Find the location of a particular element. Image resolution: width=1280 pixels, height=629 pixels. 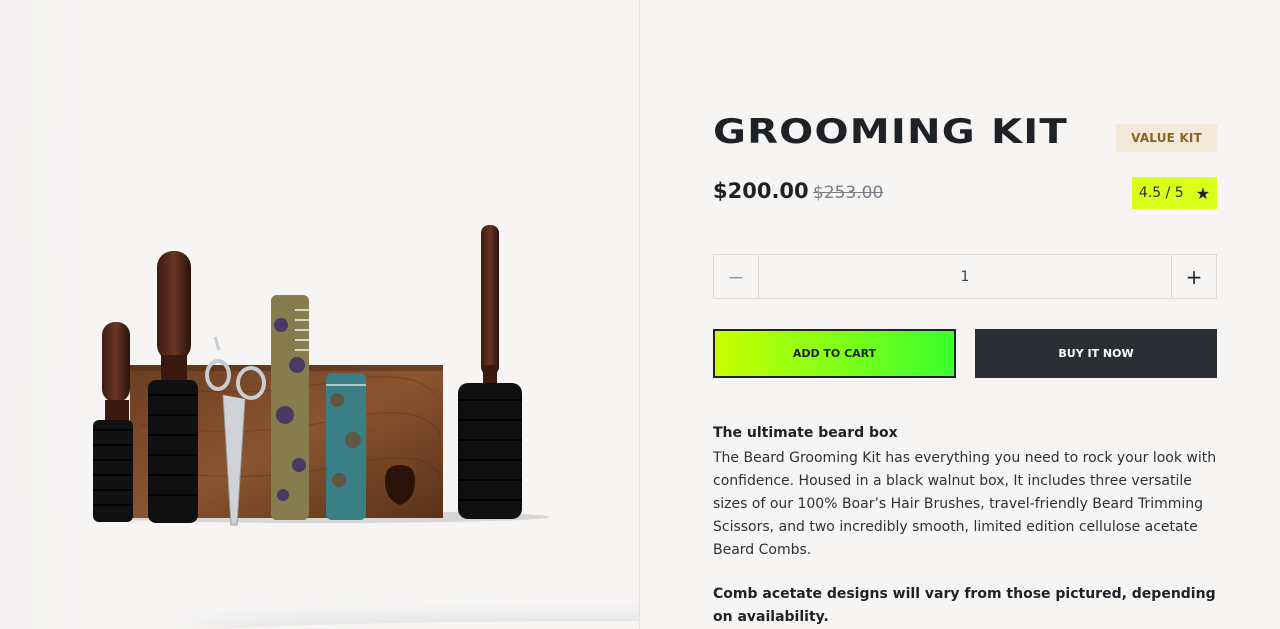

rating-badge: 4.5 / 5 ★ is located at coordinates (1174, 193).